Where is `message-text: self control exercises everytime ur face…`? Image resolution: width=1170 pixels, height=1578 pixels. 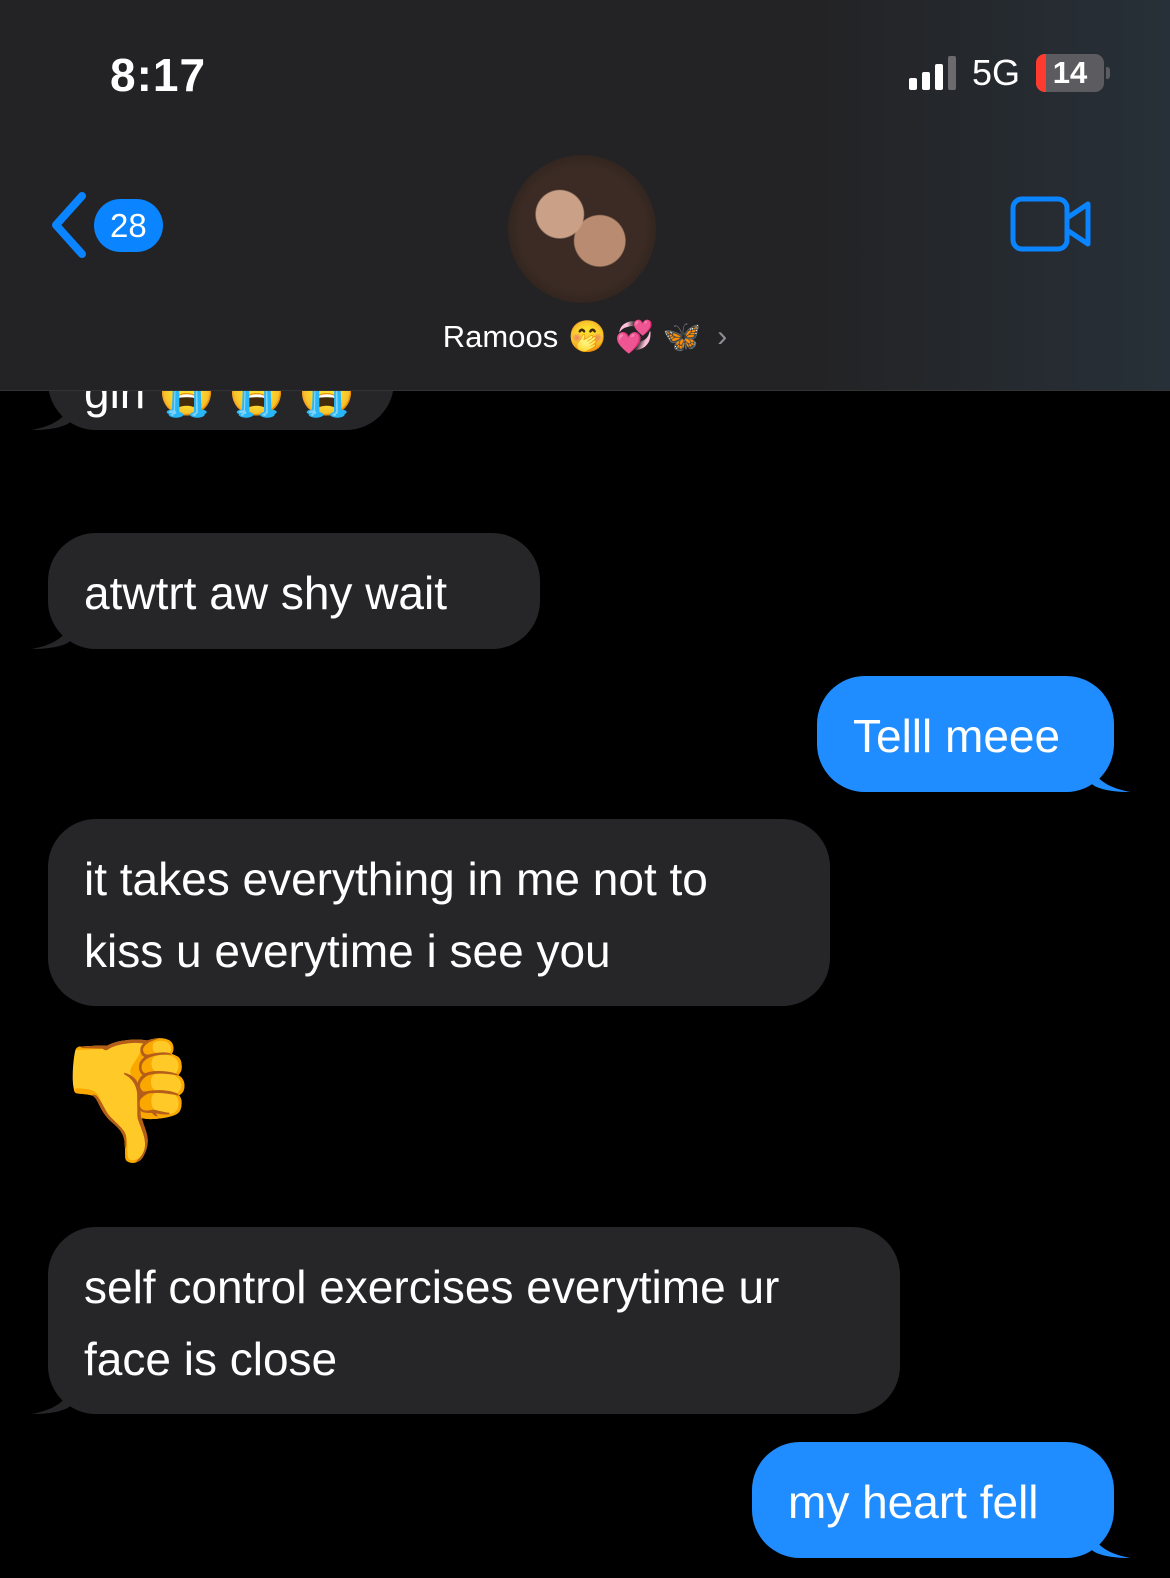 message-text: self control exercises everytime ur face… is located at coordinates (432, 1323).